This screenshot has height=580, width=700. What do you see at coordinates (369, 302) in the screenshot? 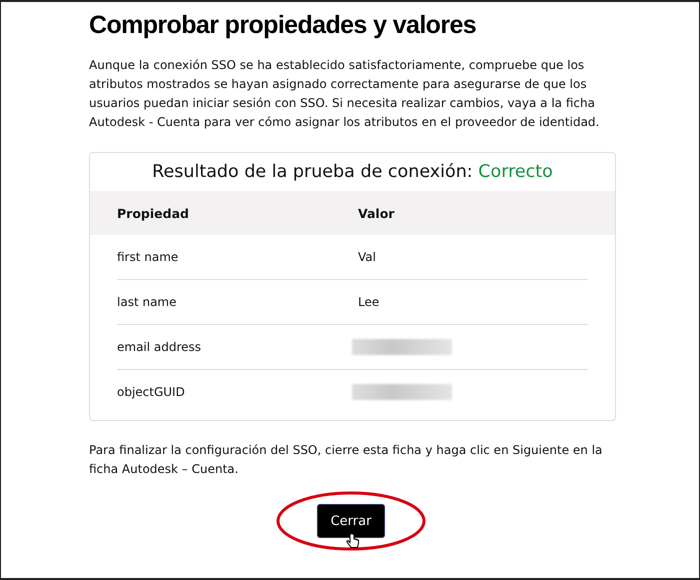
I see `table-cell-text: Lee` at bounding box center [369, 302].